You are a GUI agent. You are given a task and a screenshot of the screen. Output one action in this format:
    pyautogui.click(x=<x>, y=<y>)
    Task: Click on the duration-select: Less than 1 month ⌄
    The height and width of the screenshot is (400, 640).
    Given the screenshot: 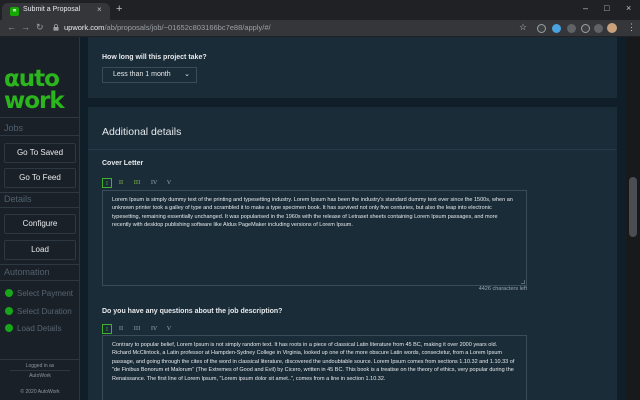 What is the action you would take?
    pyautogui.click(x=149, y=75)
    